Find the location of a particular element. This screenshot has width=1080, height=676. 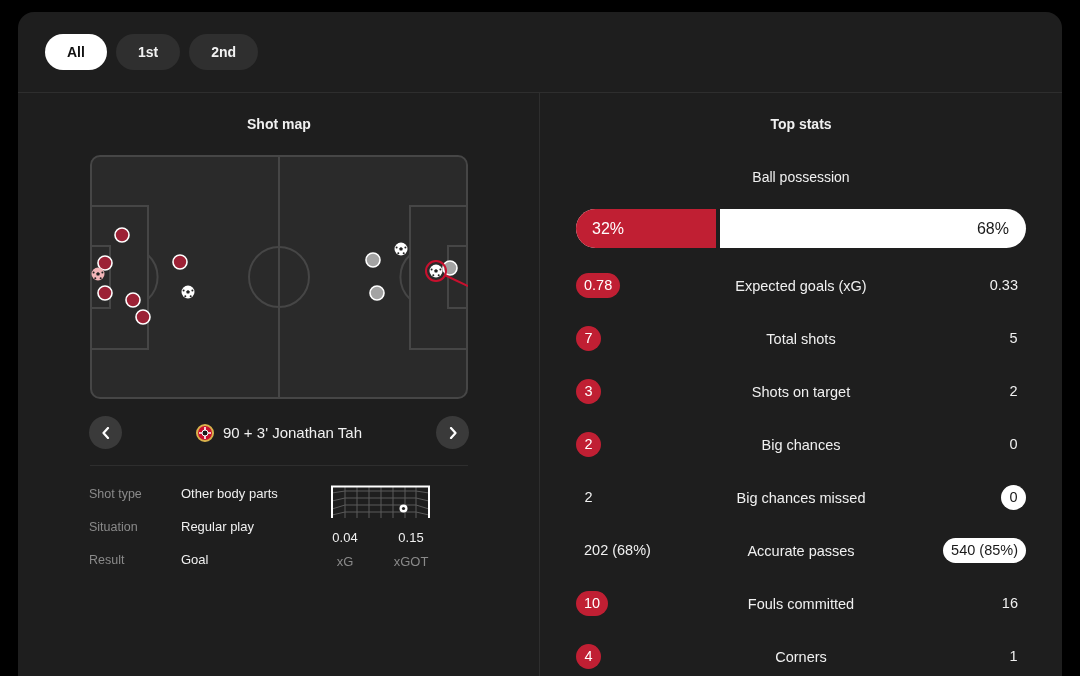

away-possession-value: 68% is located at coordinates (992, 228).